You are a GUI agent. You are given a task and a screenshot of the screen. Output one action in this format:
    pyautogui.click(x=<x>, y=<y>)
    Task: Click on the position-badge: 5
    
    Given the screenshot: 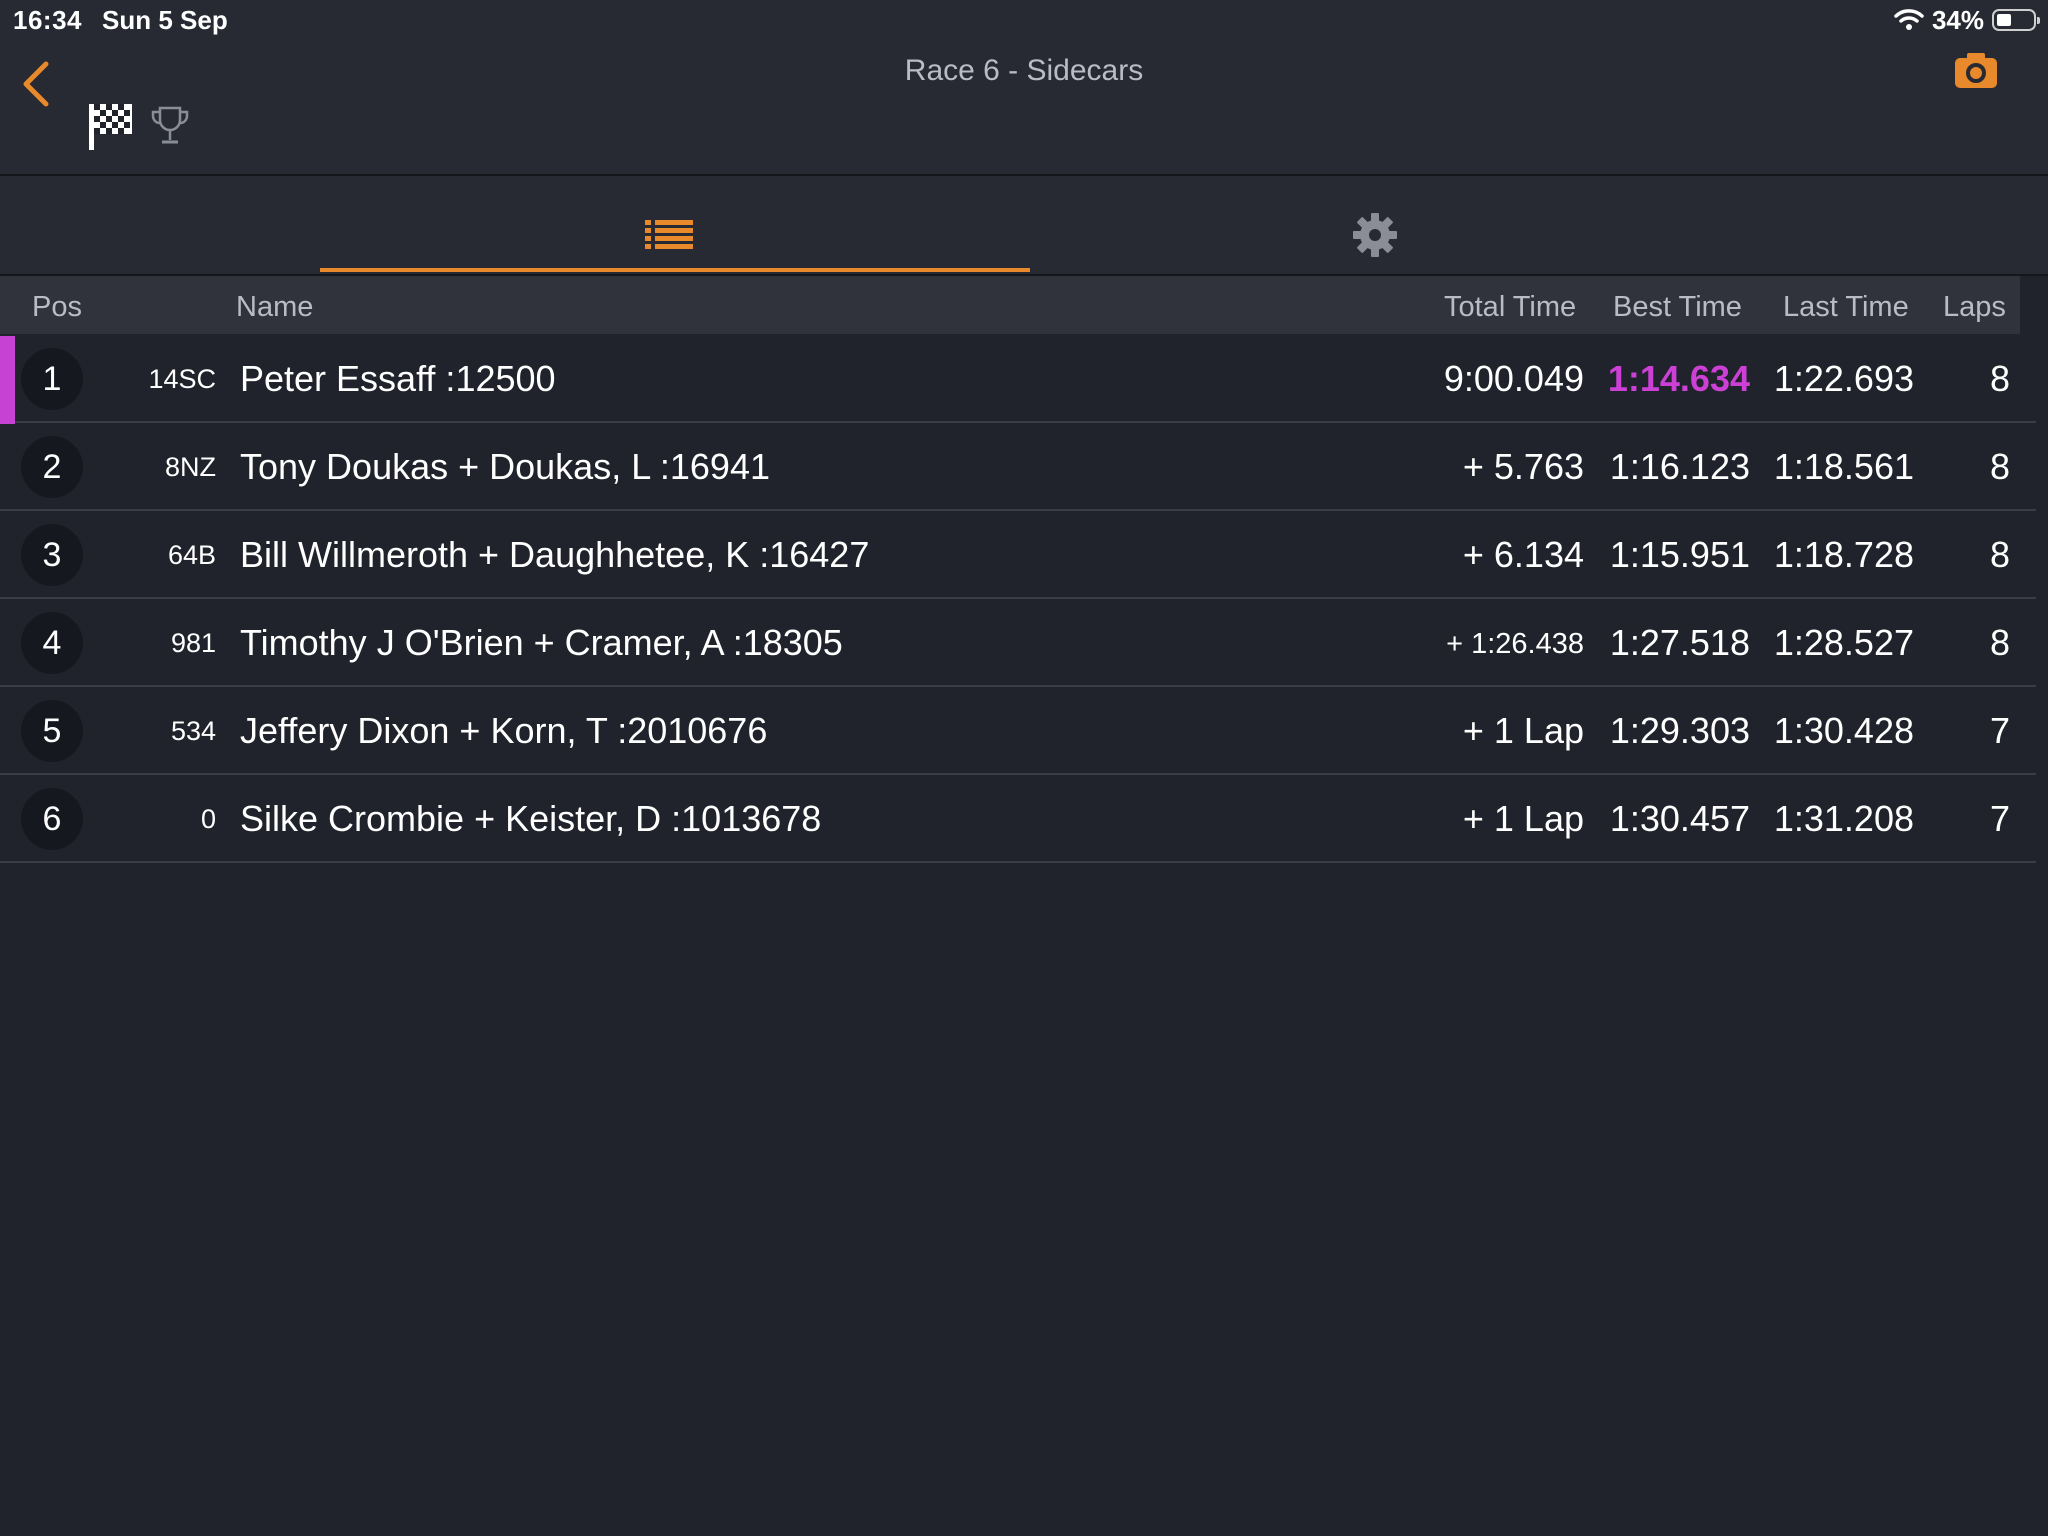 What is the action you would take?
    pyautogui.click(x=52, y=731)
    